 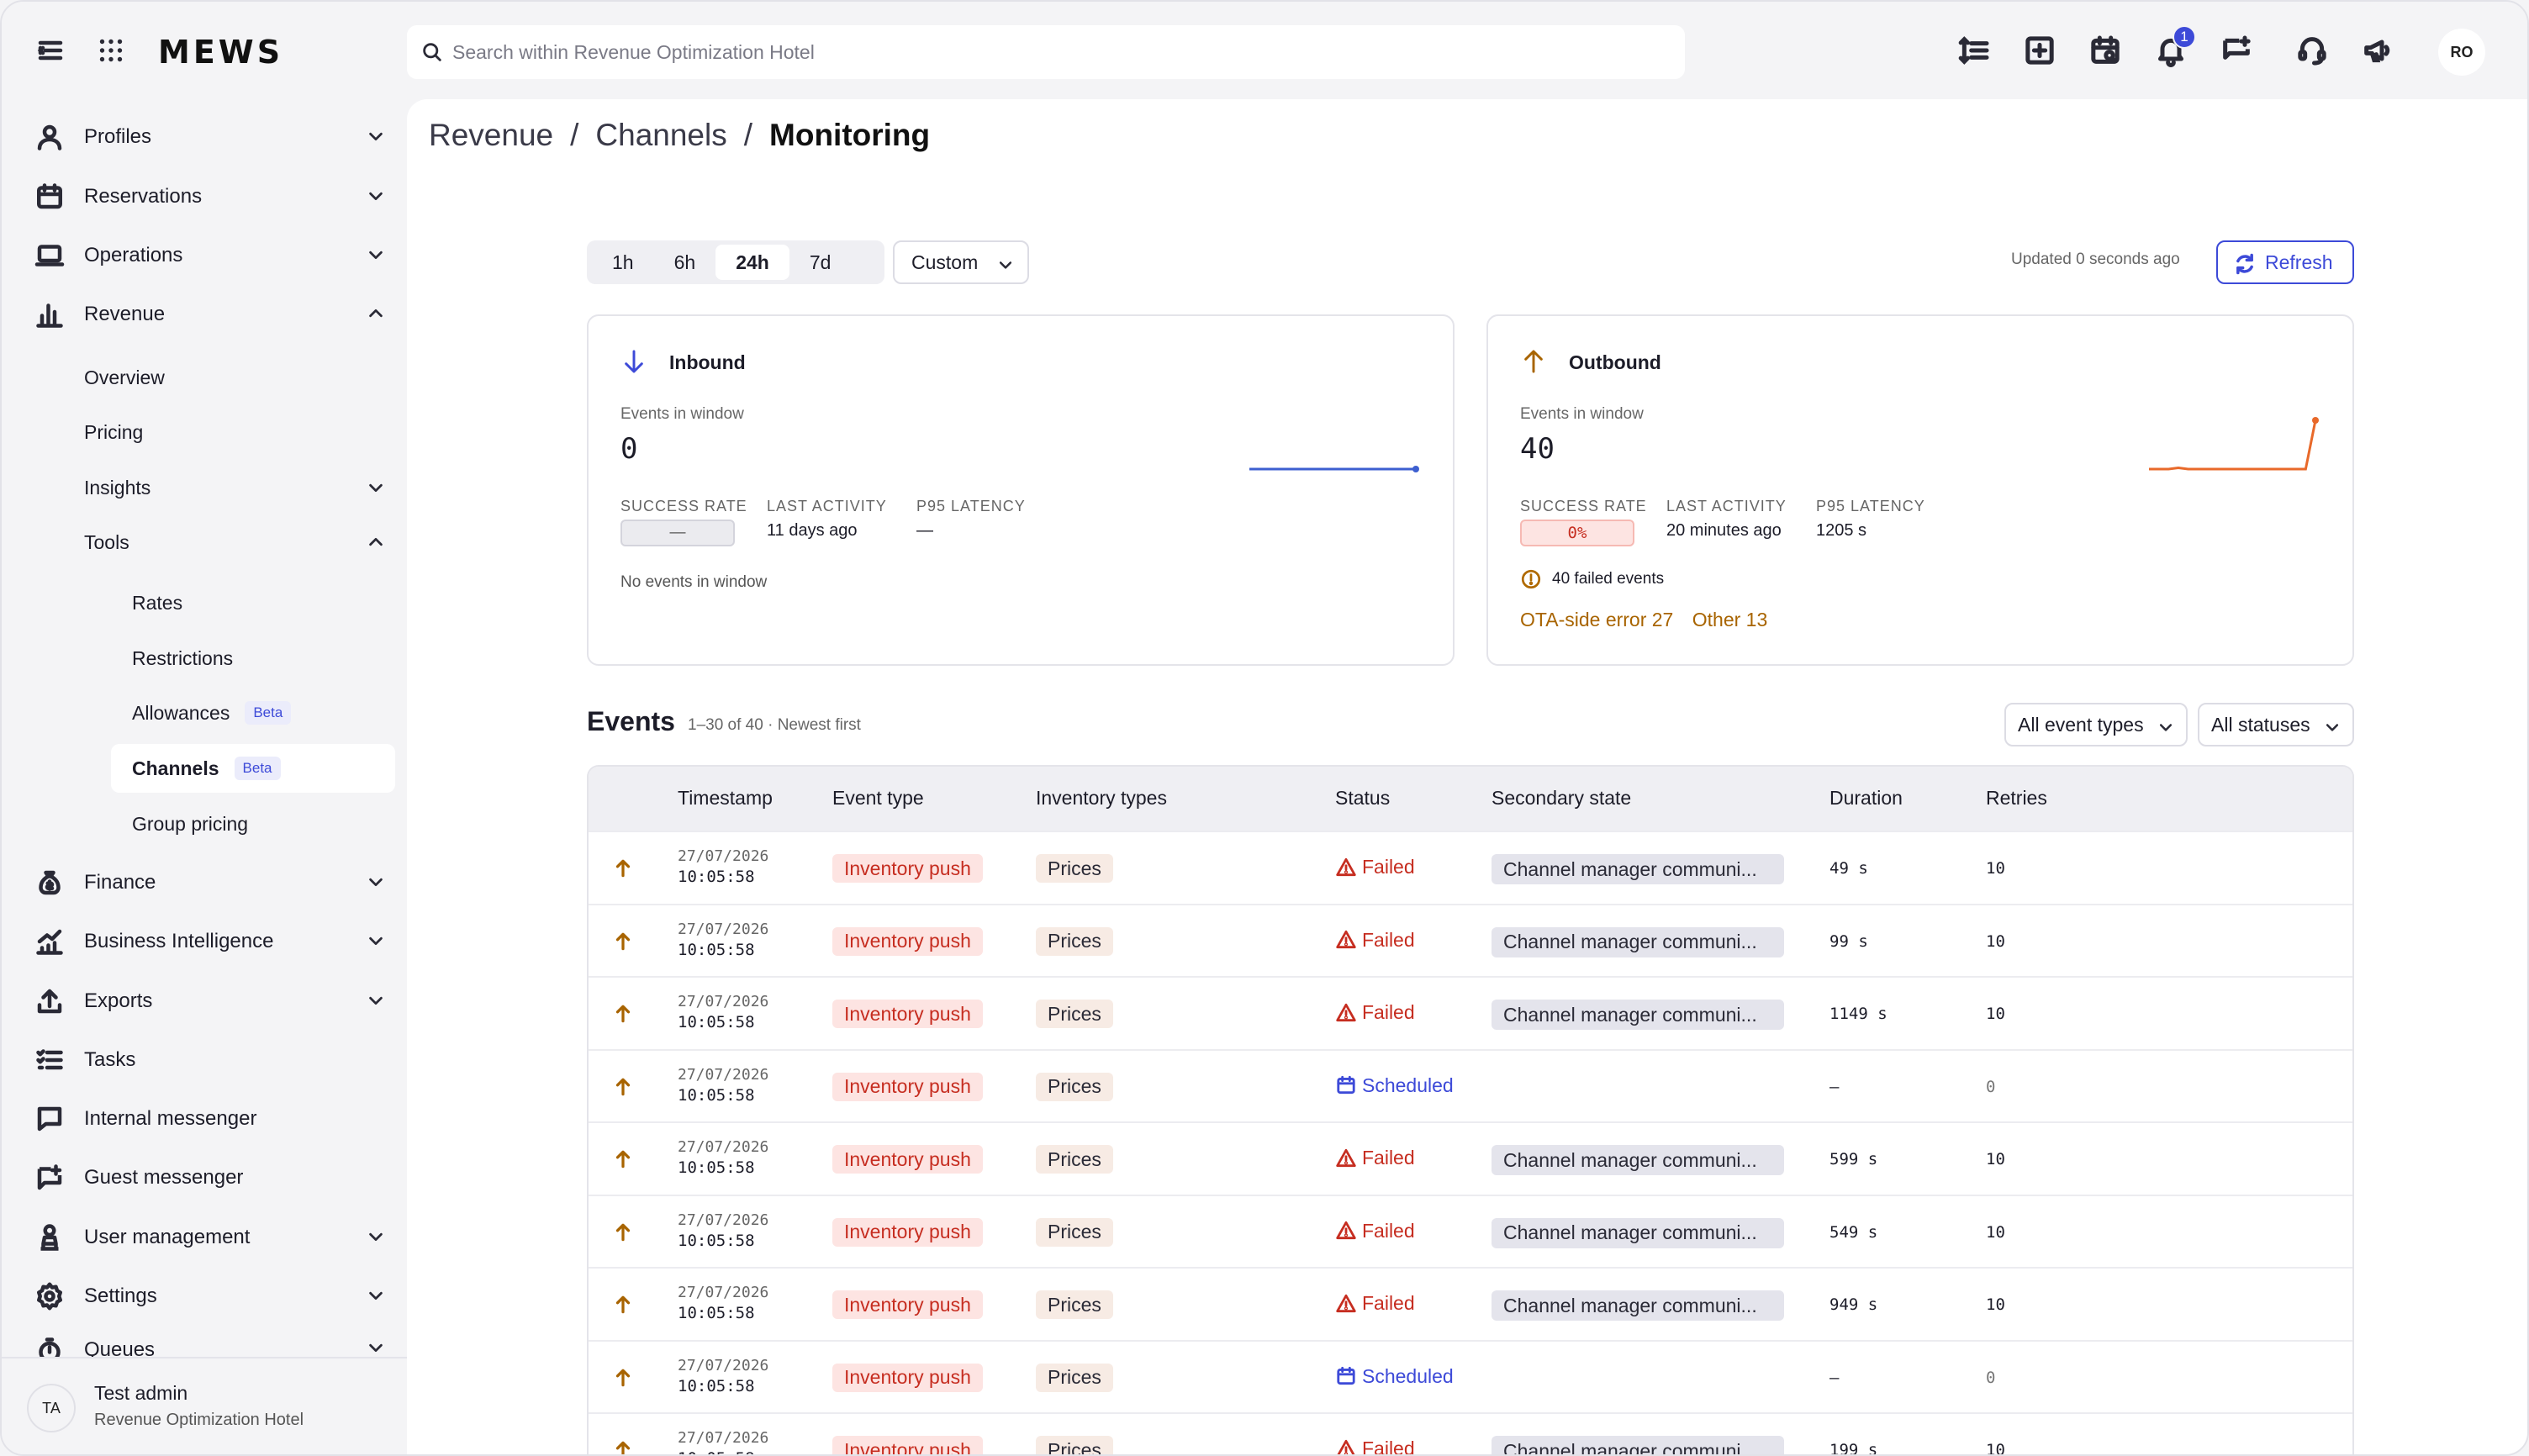 What do you see at coordinates (961, 262) in the screenshot?
I see `custom-range-dropdown: Custom` at bounding box center [961, 262].